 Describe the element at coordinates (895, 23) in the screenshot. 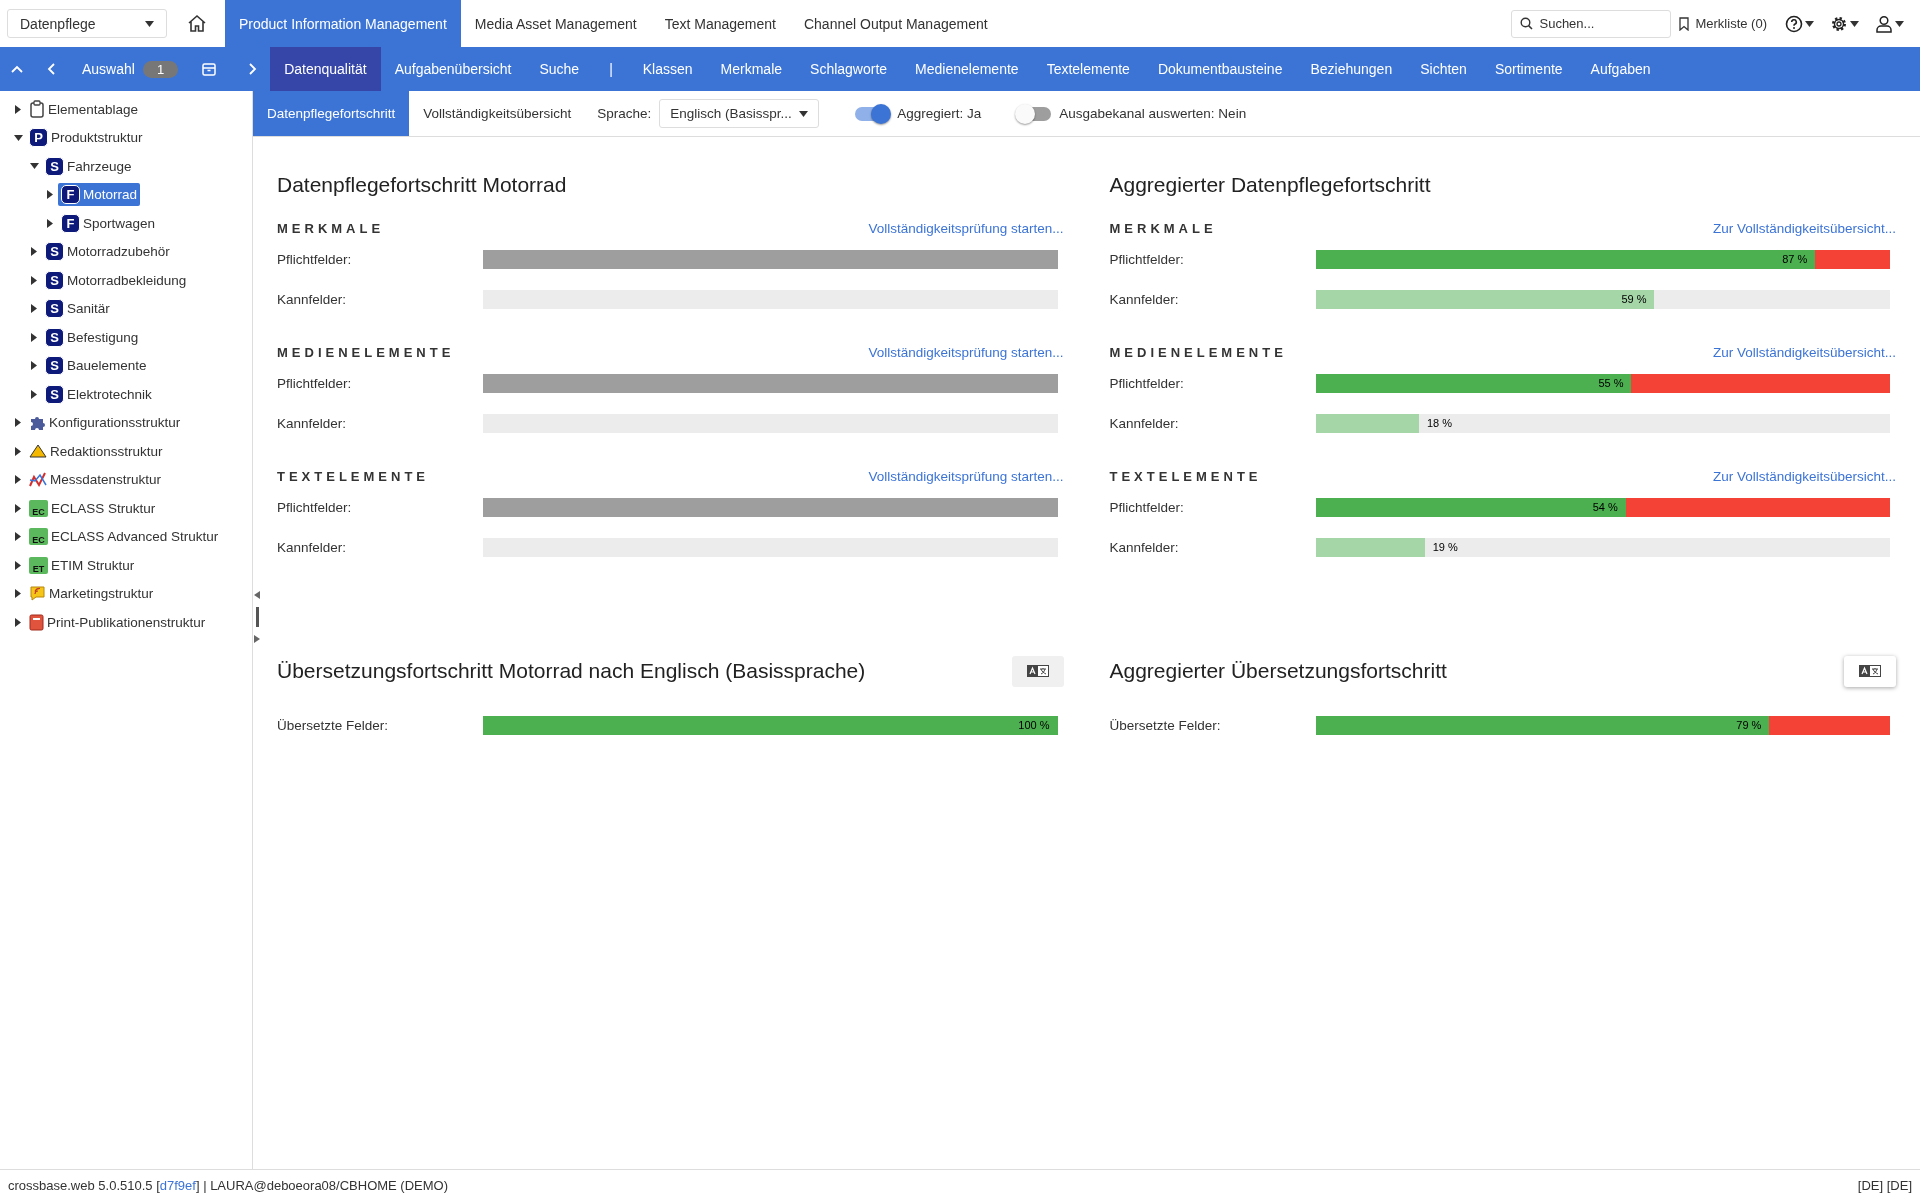

I see `module-tab: Channel Output Management` at that location.